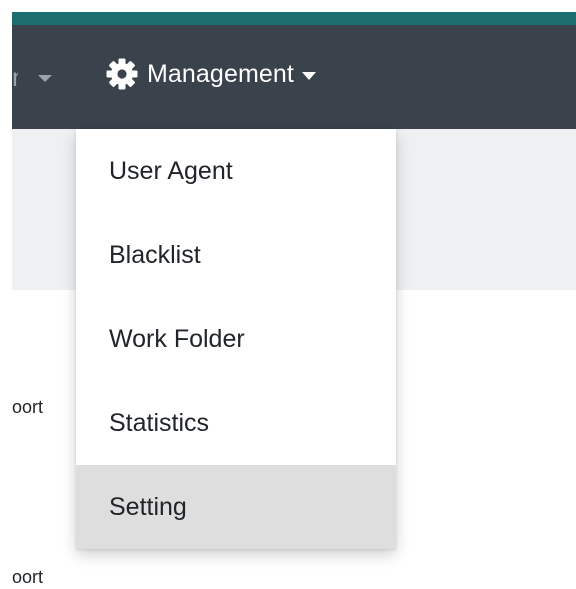 This screenshot has height=589, width=576. I want to click on nav-item-management: Management, so click(210, 74).